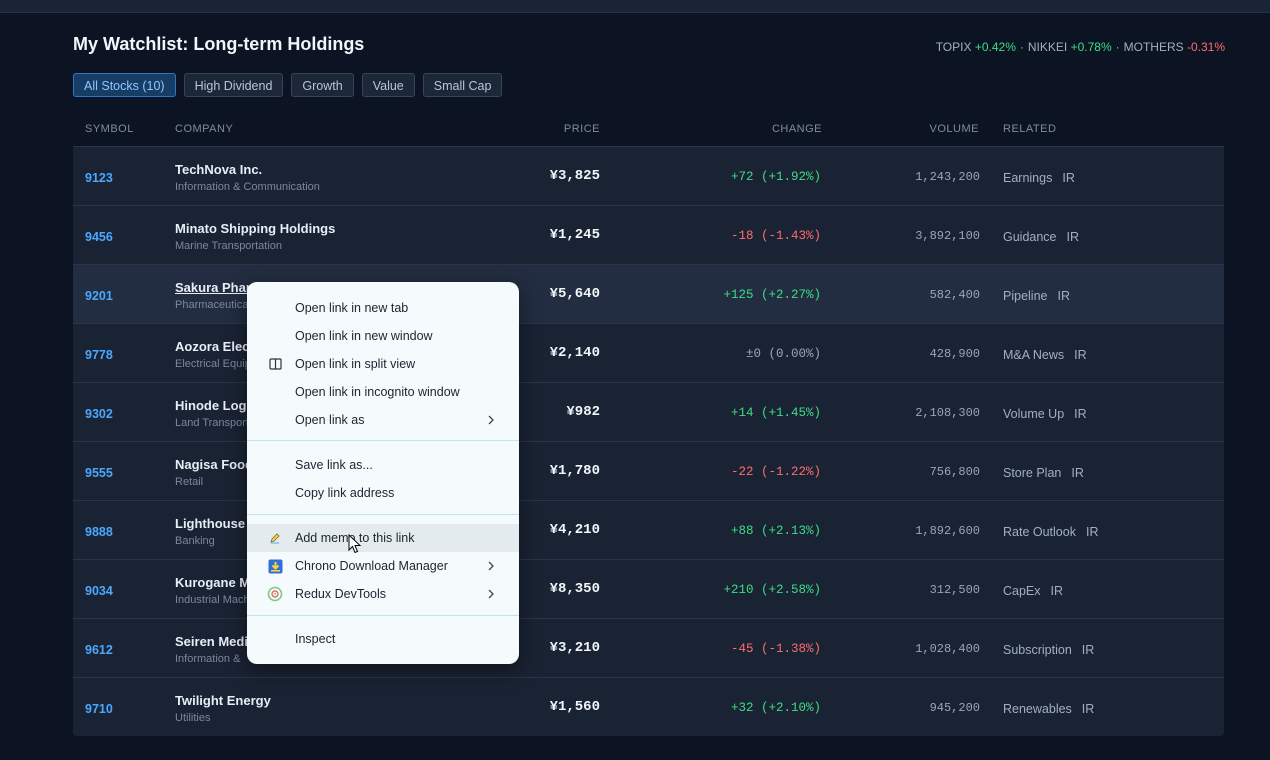 Image resolution: width=1270 pixels, height=760 pixels. What do you see at coordinates (947, 177) in the screenshot?
I see `trade-volume: 1,243,200` at bounding box center [947, 177].